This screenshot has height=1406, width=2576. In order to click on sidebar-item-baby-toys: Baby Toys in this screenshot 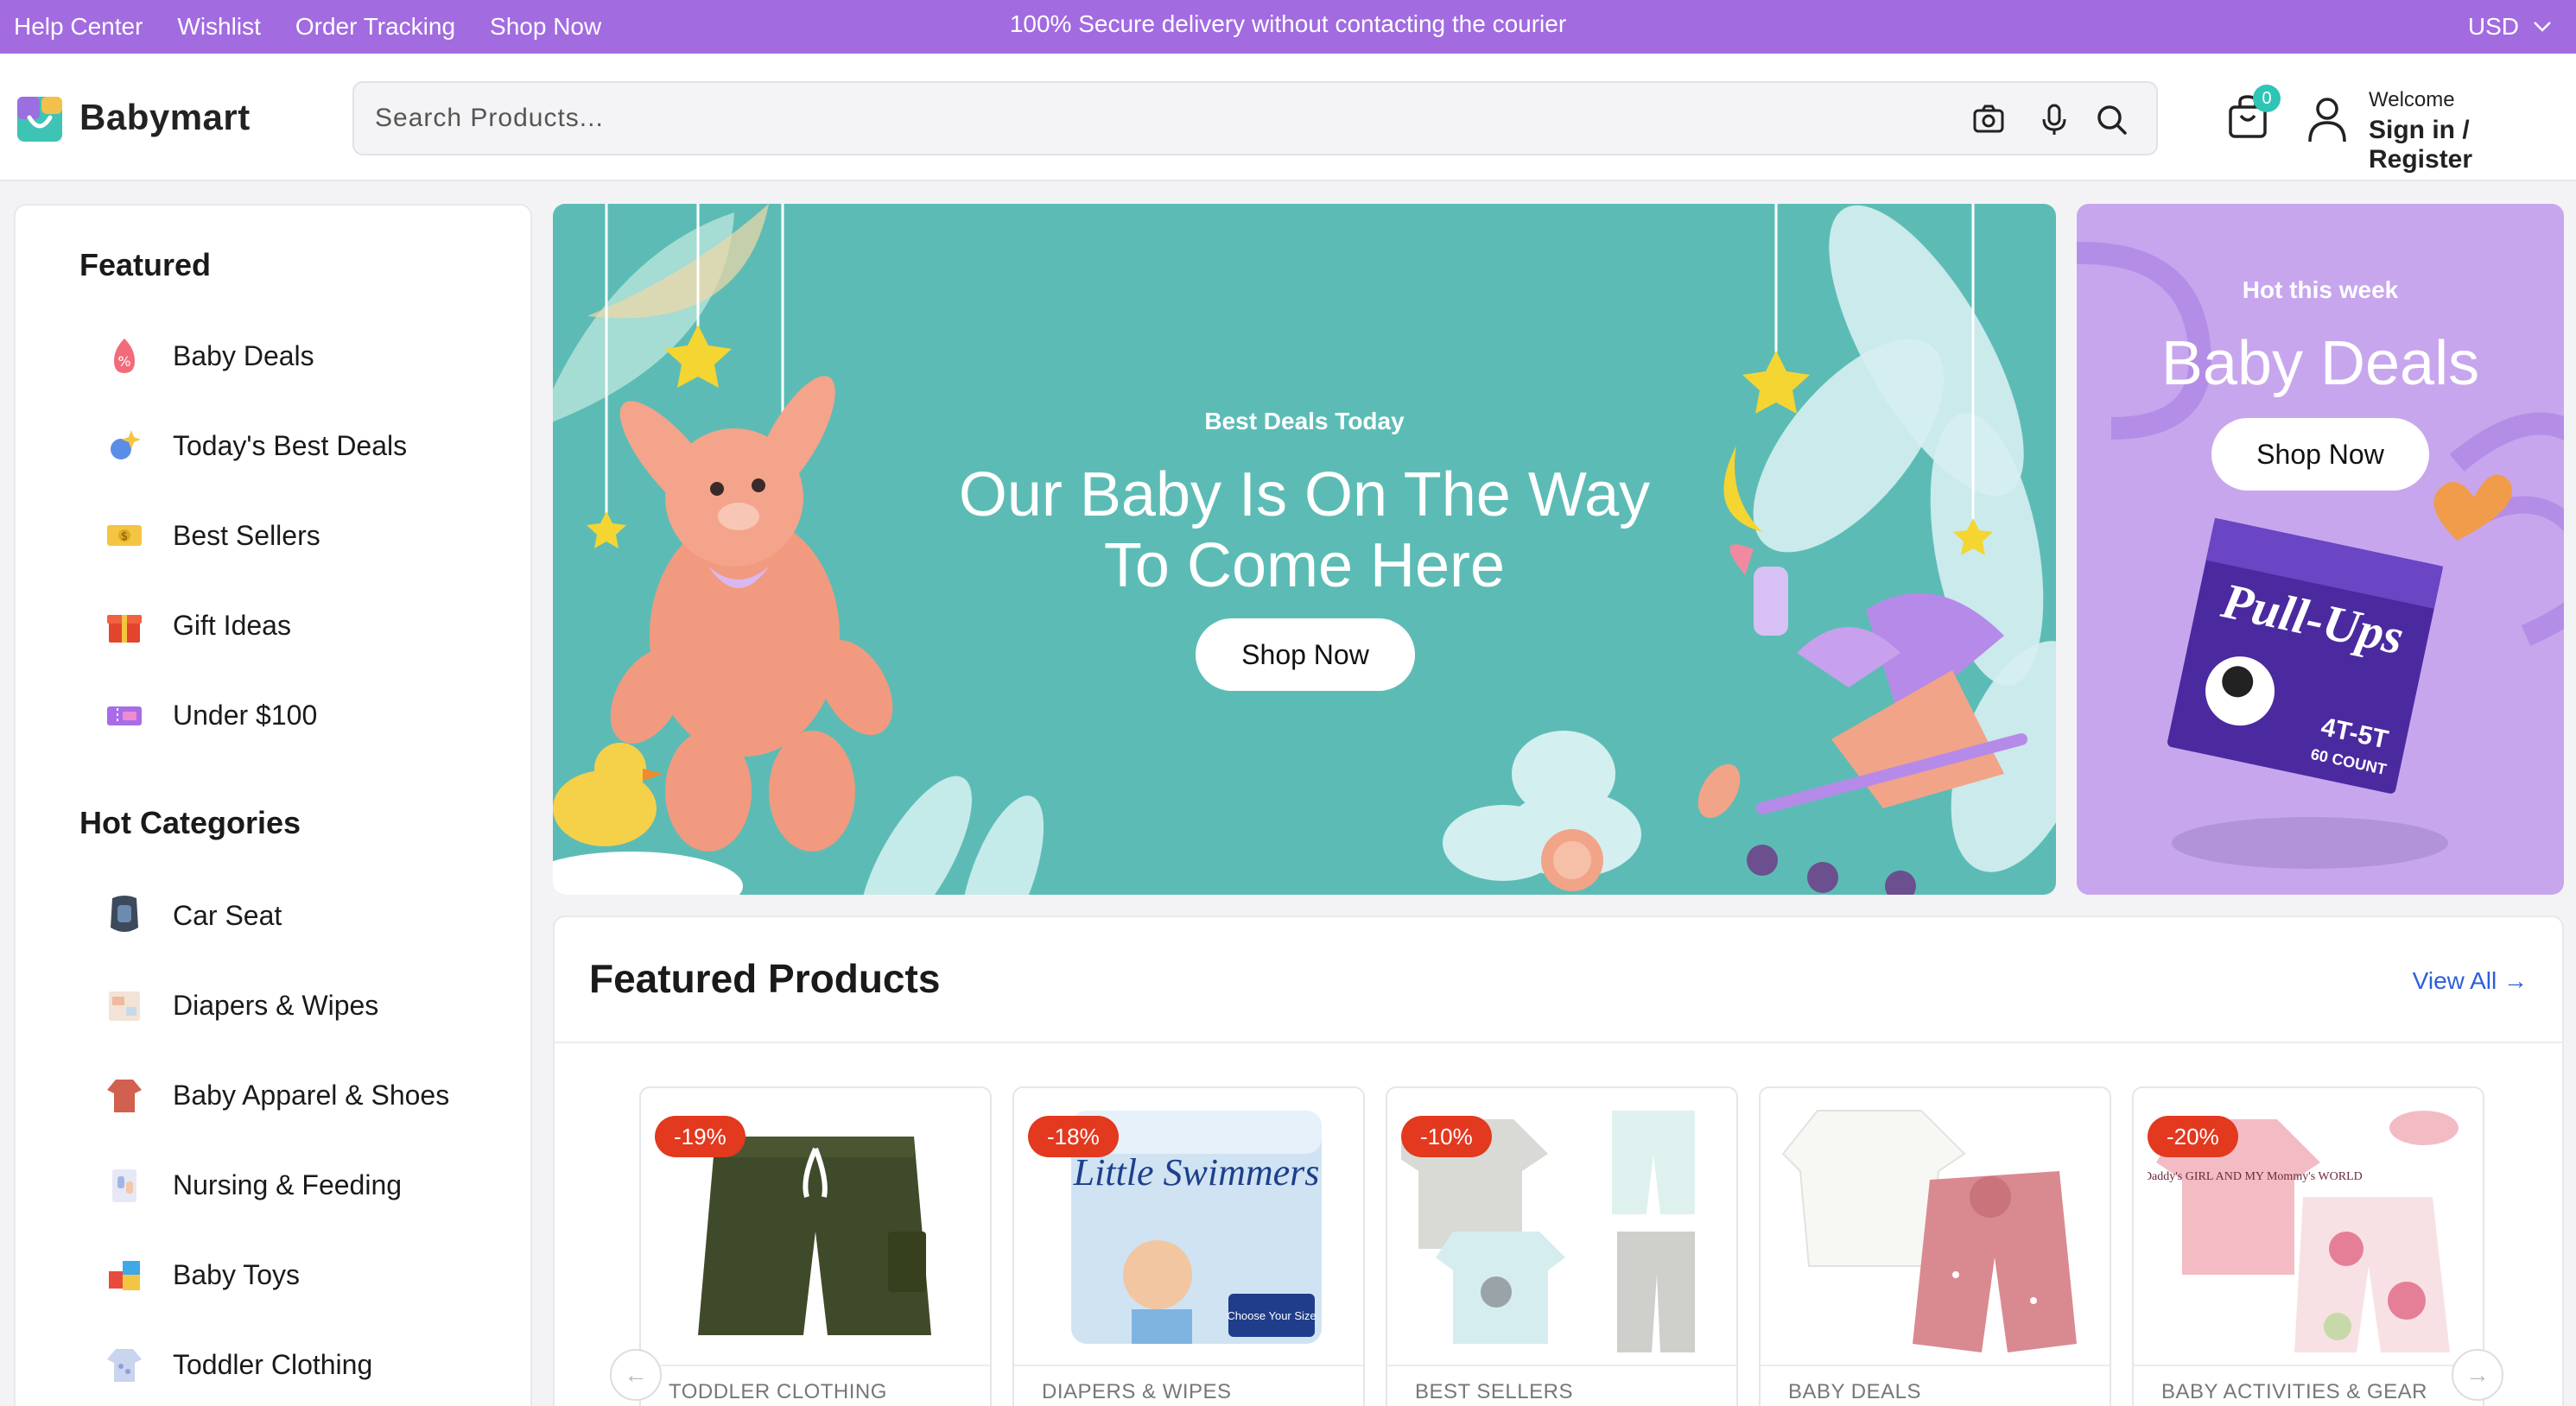, I will do `click(201, 1274)`.